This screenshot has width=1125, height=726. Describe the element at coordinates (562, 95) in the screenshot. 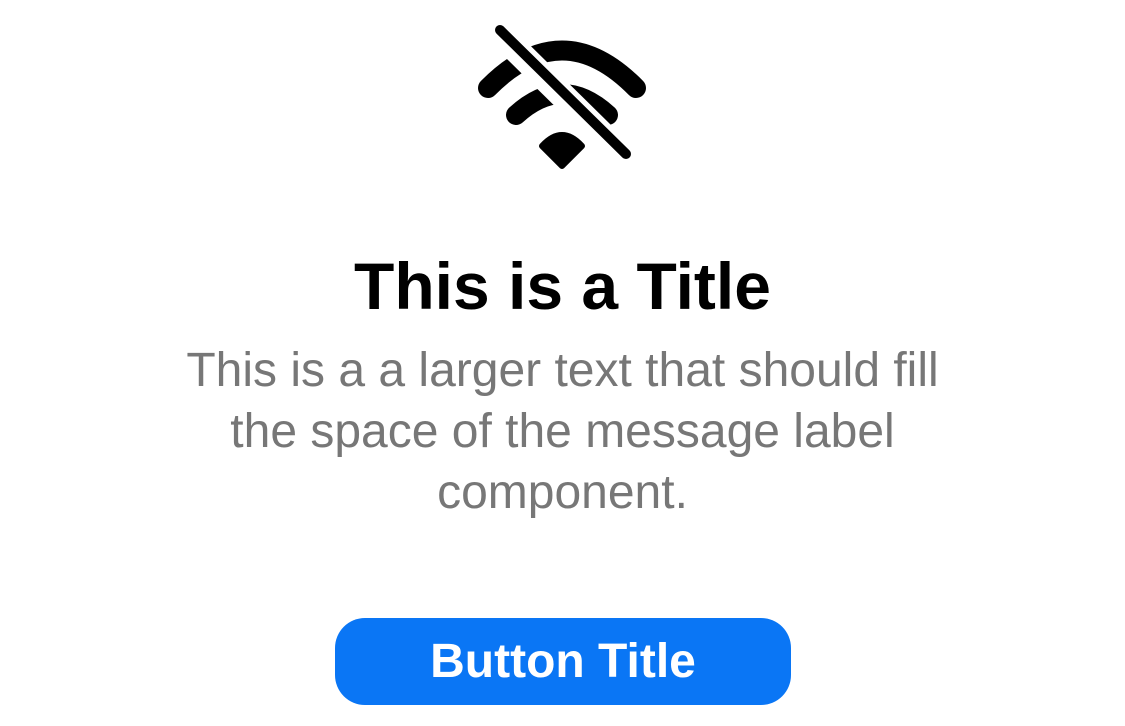

I see `wifi-slash-icon` at that location.